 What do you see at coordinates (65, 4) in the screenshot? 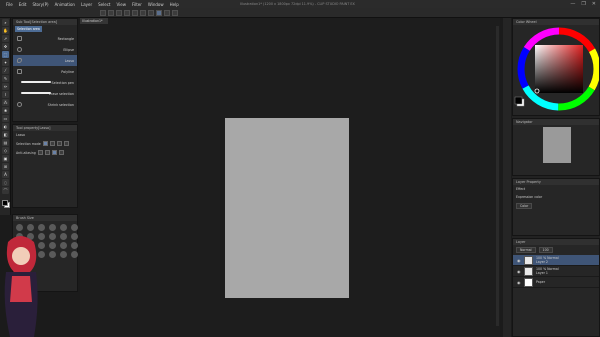
I see `menu-animation: Animation` at bounding box center [65, 4].